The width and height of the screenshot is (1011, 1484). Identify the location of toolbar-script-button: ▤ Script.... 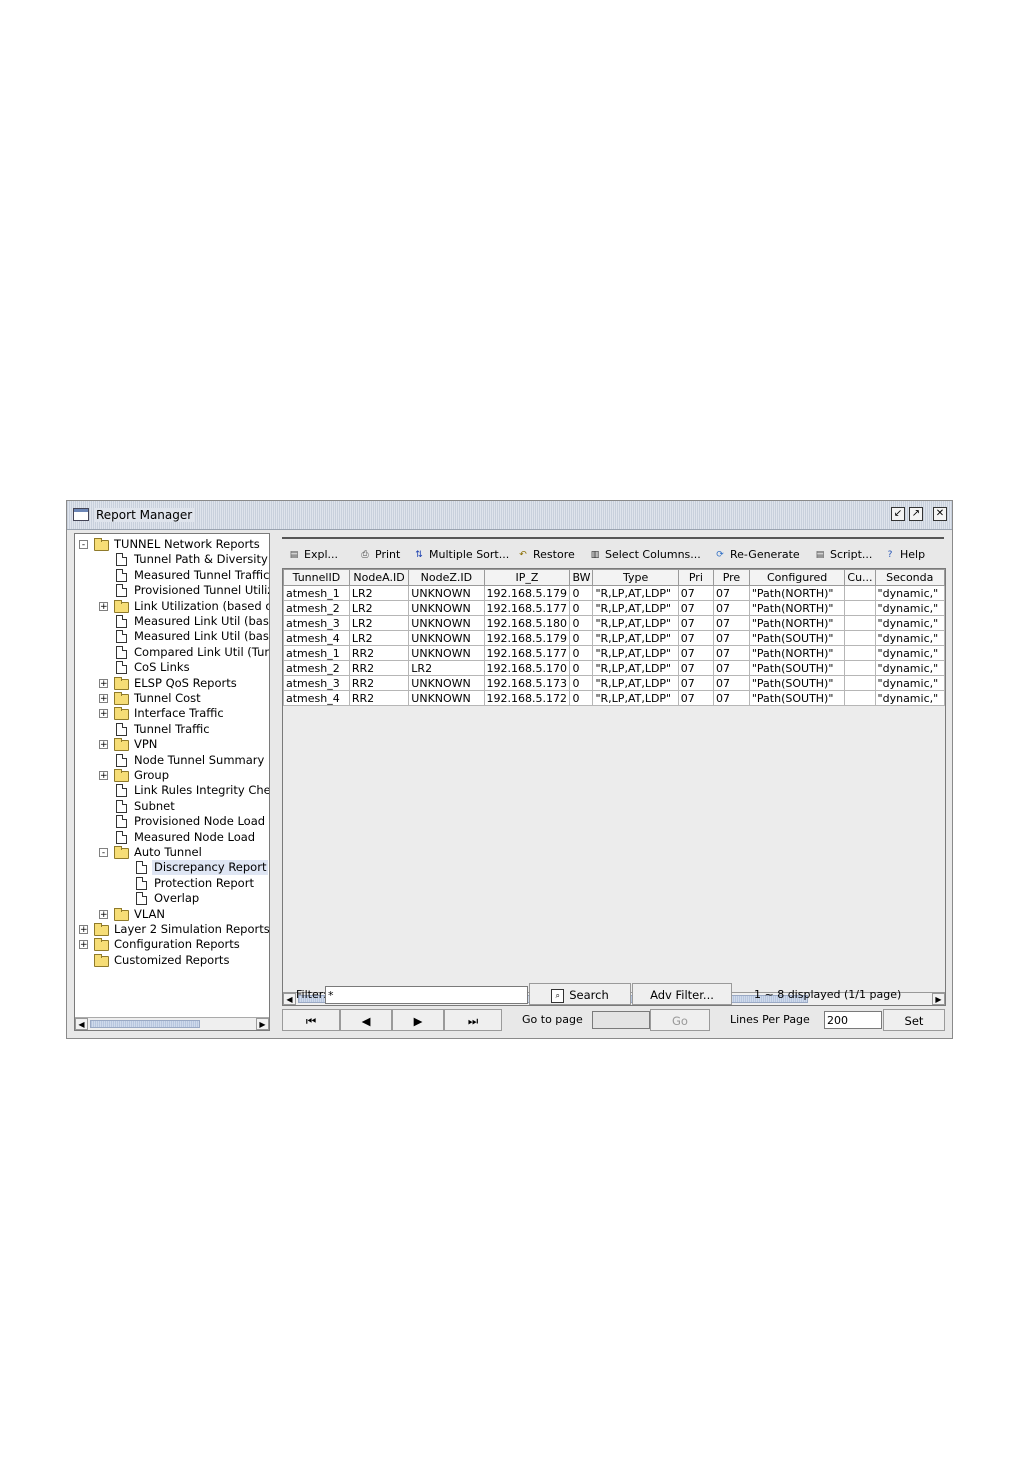
(843, 555).